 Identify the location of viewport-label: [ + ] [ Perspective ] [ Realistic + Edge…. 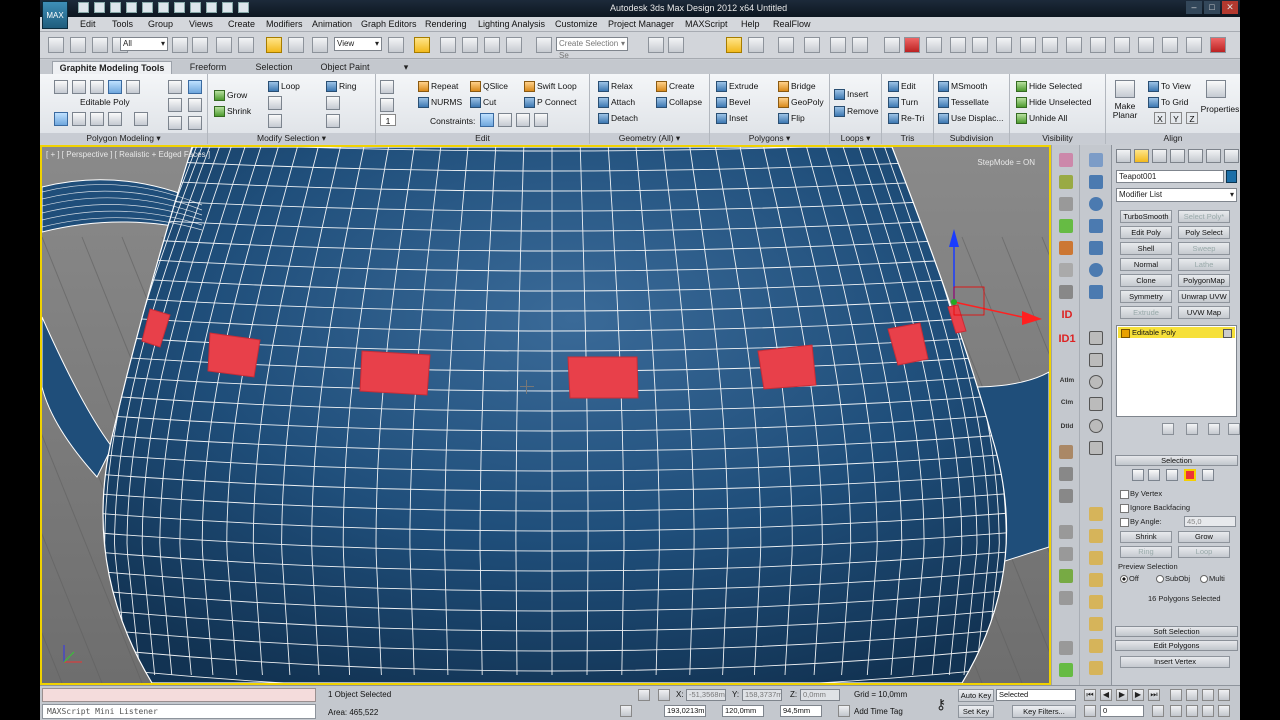
(128, 154).